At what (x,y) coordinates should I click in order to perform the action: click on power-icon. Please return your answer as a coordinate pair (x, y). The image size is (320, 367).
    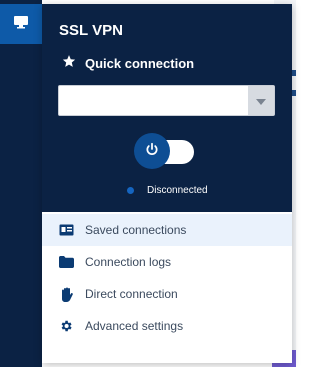
    Looking at the image, I should click on (152, 151).